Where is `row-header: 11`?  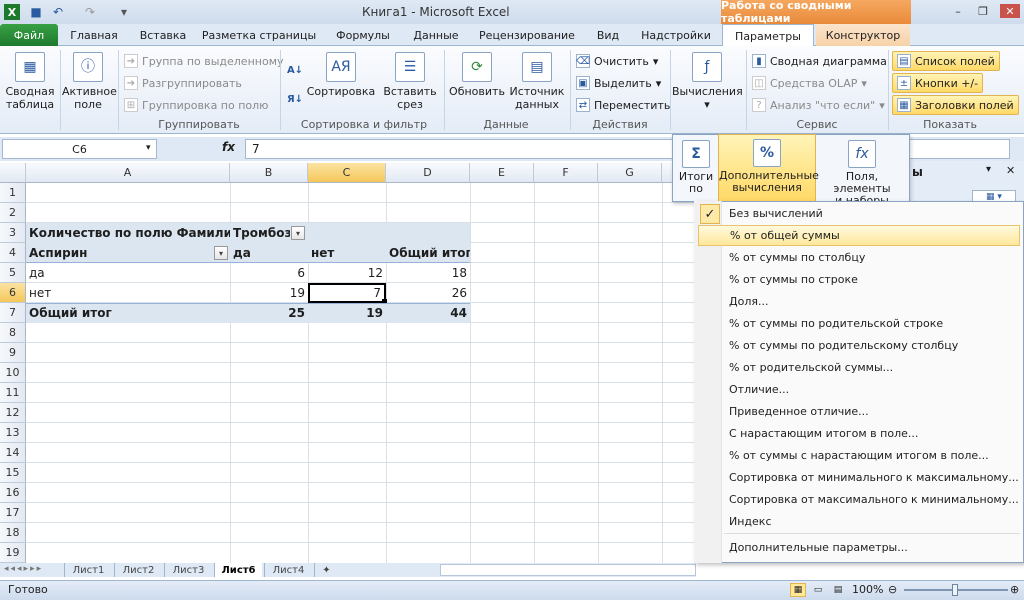
row-header: 11 is located at coordinates (13, 393).